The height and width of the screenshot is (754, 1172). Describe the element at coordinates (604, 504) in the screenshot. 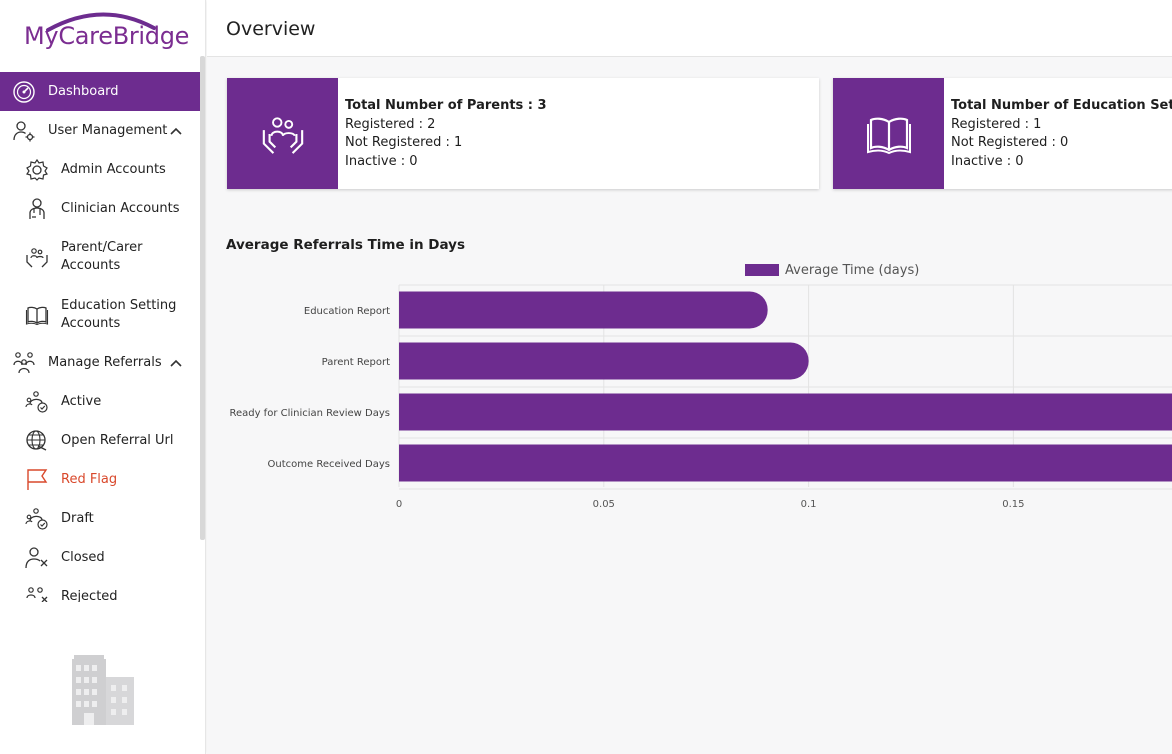

I see `x-tick-label: 0.05` at that location.